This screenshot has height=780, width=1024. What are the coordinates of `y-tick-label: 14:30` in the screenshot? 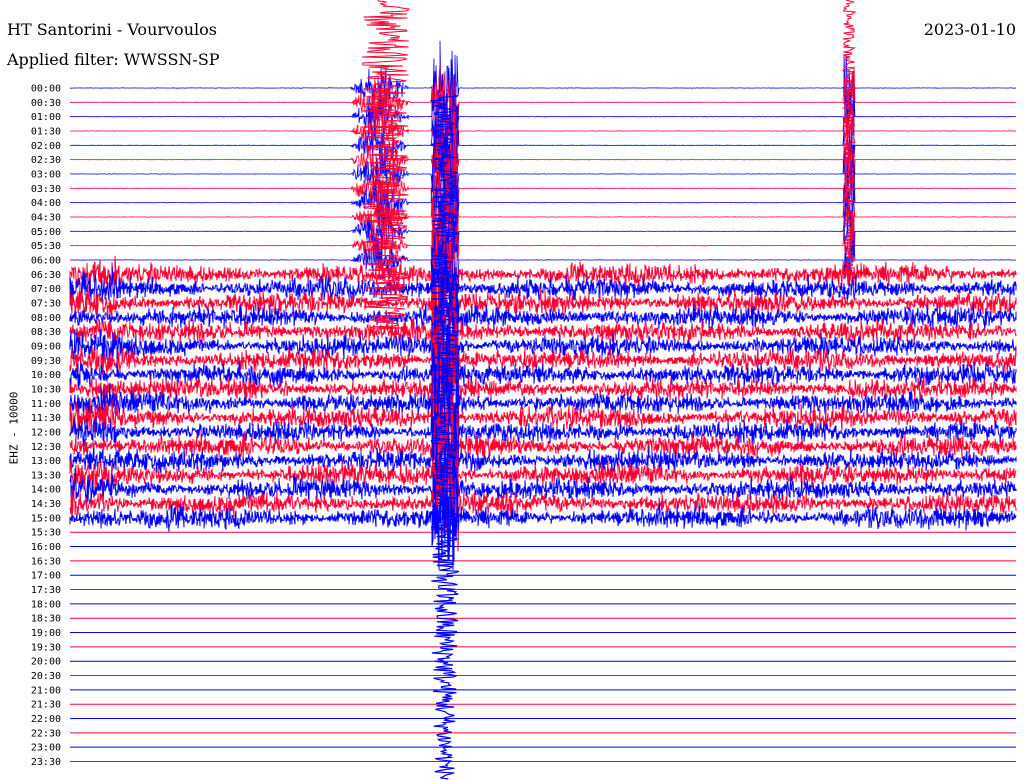 It's located at (46, 504).